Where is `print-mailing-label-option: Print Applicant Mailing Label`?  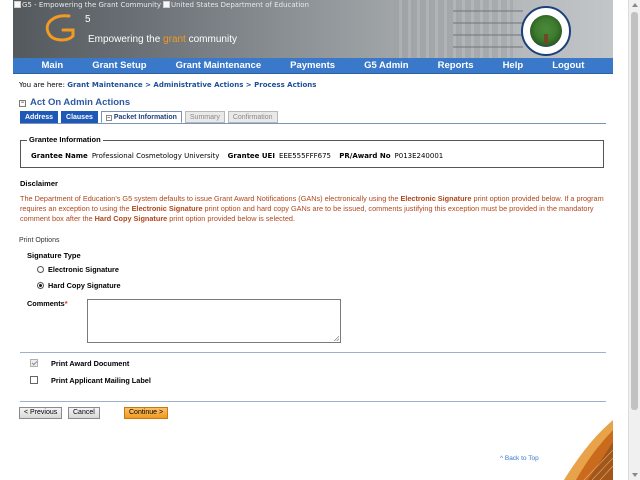
print-mailing-label-option: Print Applicant Mailing Label is located at coordinates (90, 380).